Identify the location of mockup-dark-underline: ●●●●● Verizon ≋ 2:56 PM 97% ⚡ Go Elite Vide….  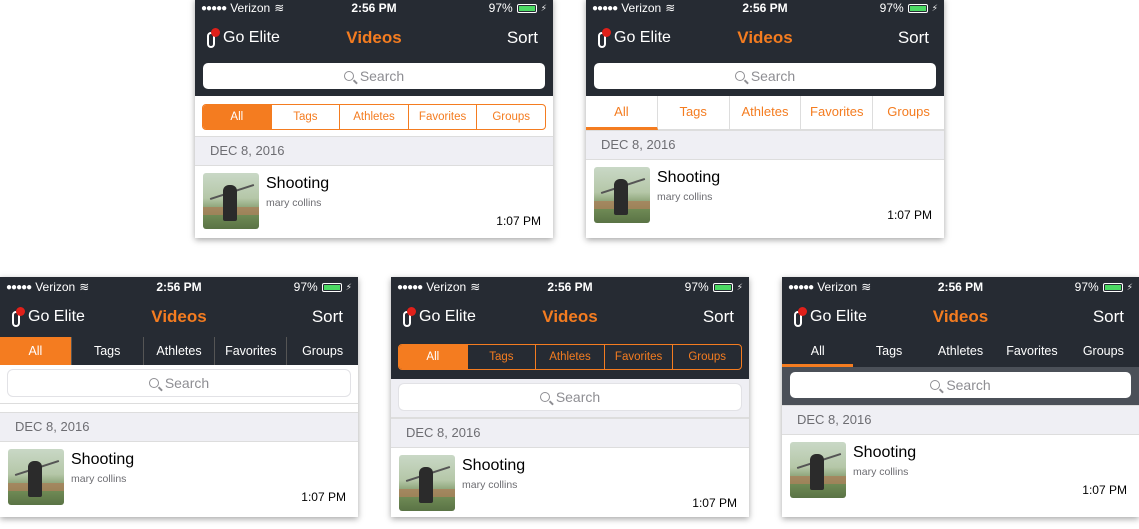
(960, 397).